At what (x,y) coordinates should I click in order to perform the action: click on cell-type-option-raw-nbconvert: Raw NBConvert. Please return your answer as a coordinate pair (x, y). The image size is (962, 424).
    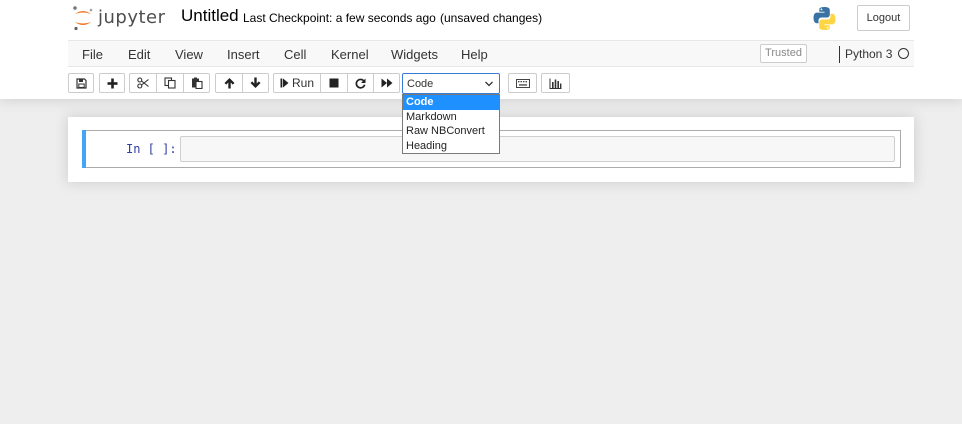
    Looking at the image, I should click on (451, 131).